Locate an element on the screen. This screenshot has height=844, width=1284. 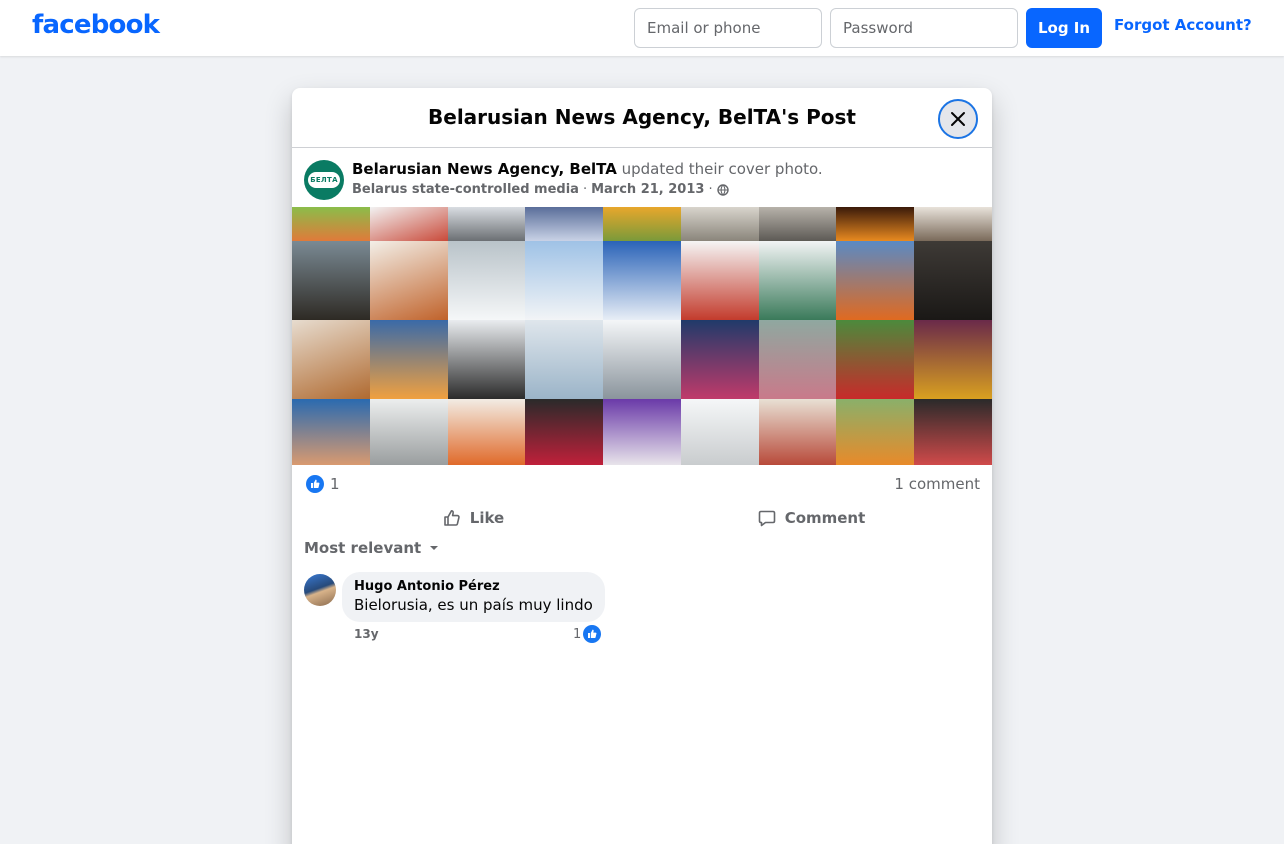
reaction-summary: 1 is located at coordinates (323, 484).